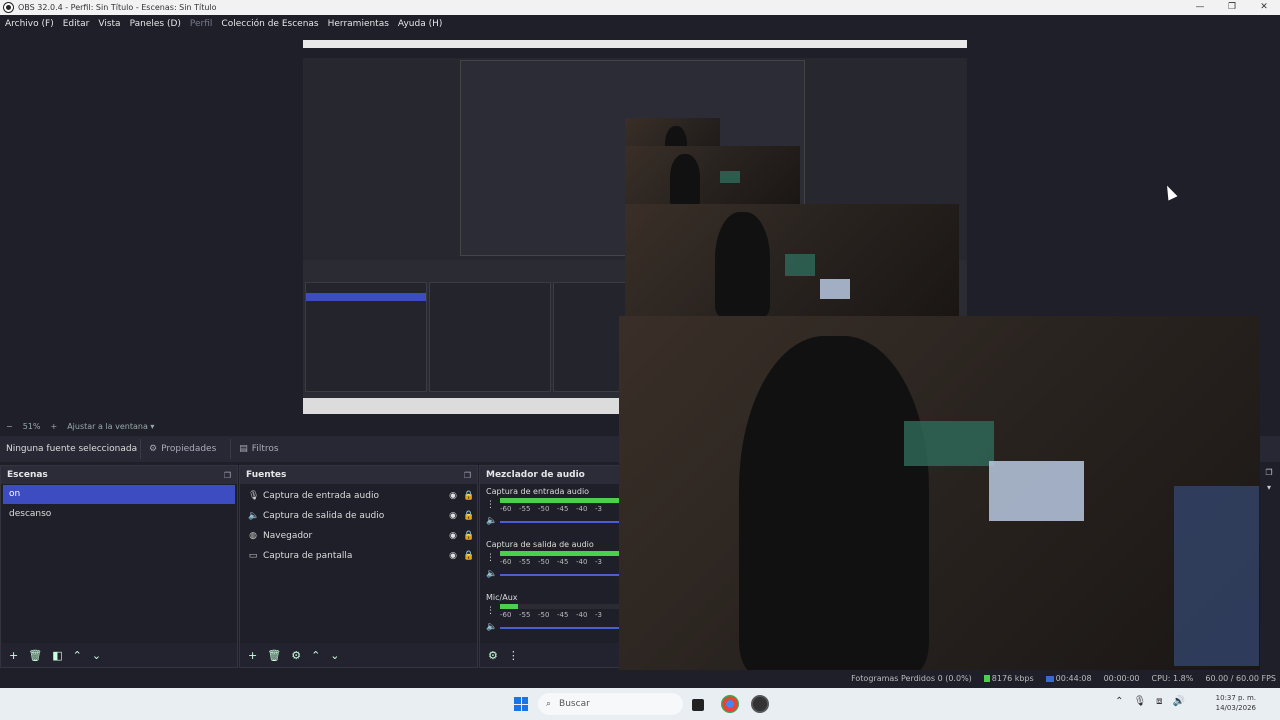 The width and height of the screenshot is (1280, 720). What do you see at coordinates (358, 536) in the screenshot?
I see `source-item: ◍ Navegador ◉ 🔒` at bounding box center [358, 536].